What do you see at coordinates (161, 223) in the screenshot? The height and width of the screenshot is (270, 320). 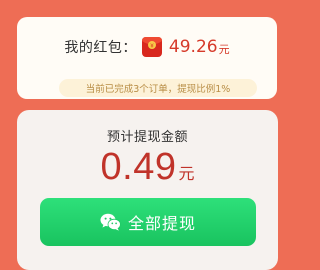 I see `withdraw-all-label: 全部提现` at bounding box center [161, 223].